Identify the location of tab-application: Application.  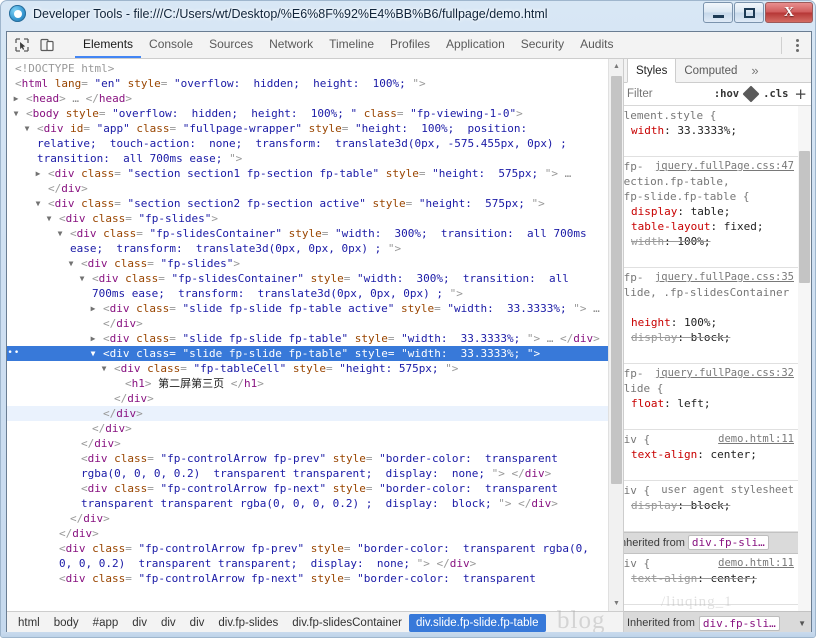
(475, 45).